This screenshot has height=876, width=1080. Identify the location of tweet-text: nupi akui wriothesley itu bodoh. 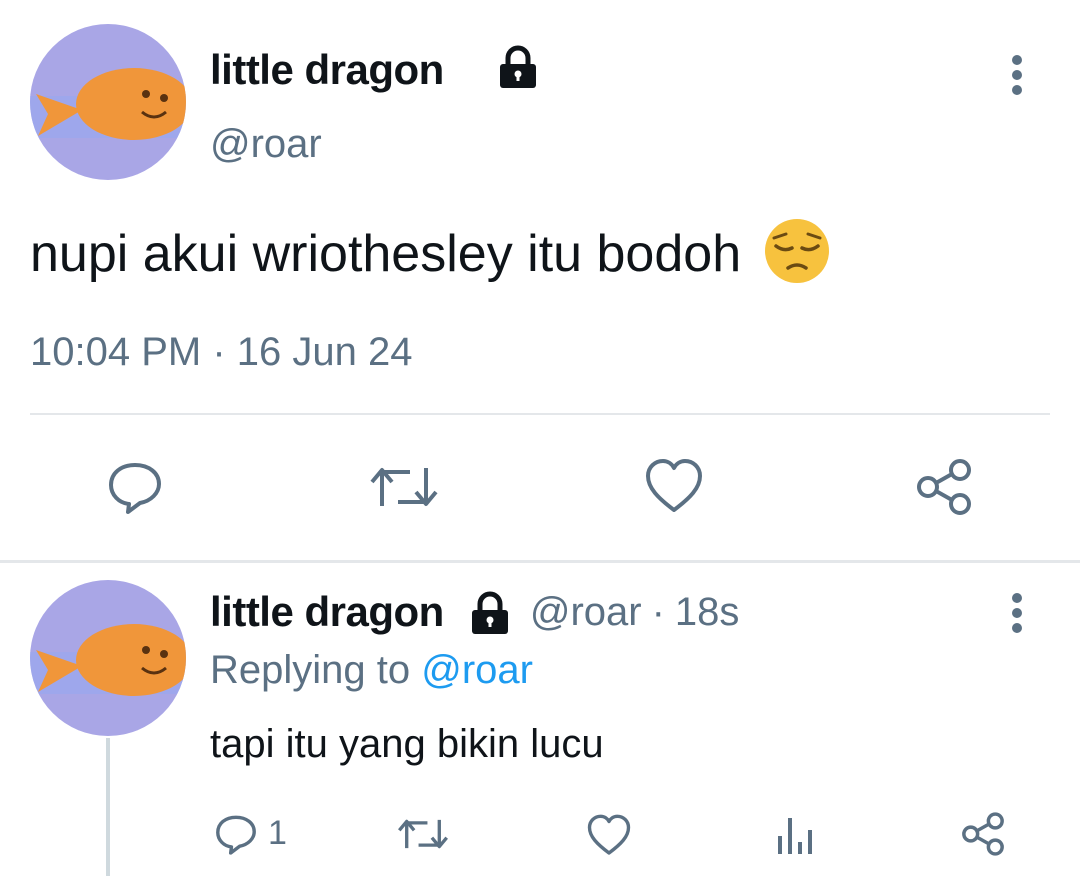
(431, 257).